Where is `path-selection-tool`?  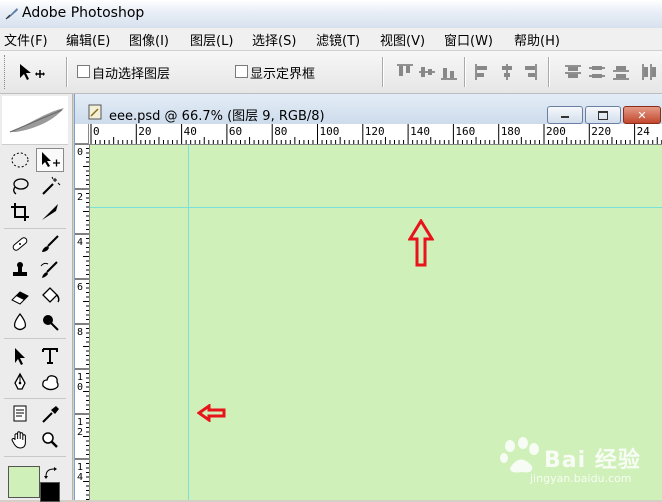
path-selection-tool is located at coordinates (20, 356).